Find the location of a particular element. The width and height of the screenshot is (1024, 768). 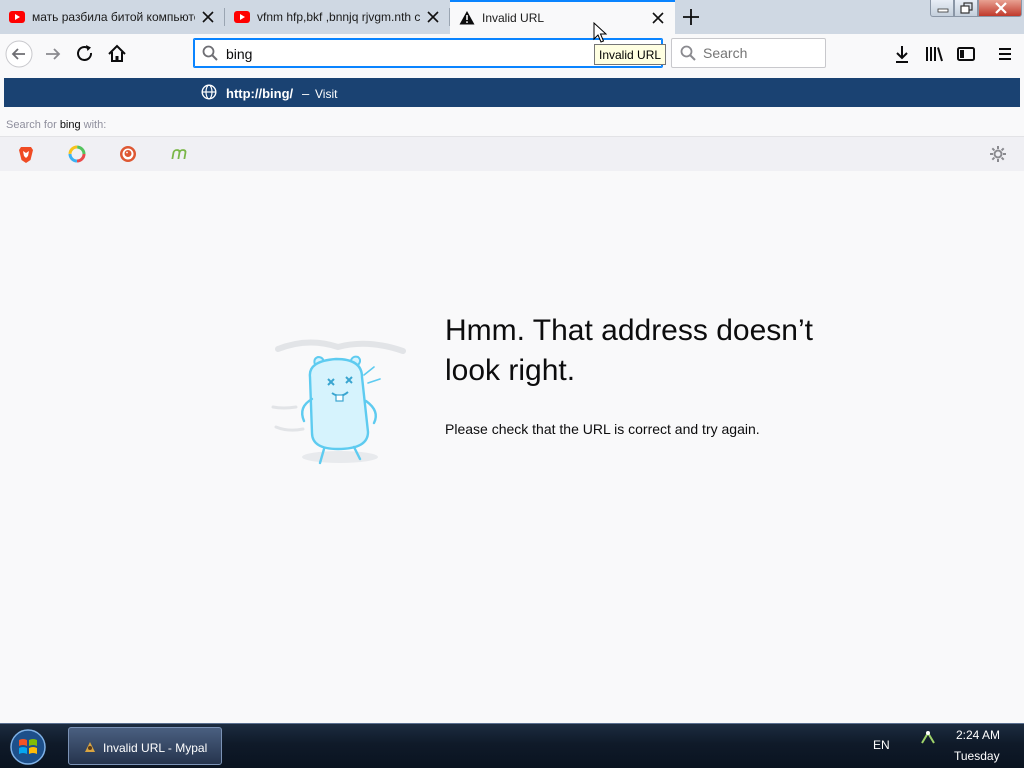

search-bar is located at coordinates (748, 53).